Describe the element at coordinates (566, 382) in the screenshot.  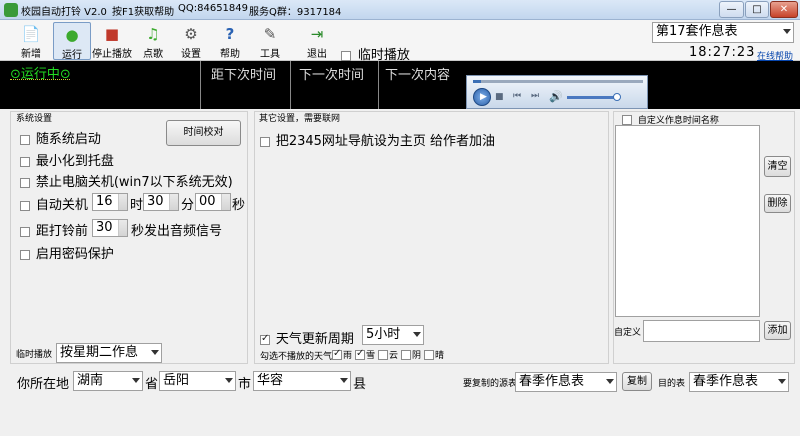
I see `copy-source-select: 春季作息表` at that location.